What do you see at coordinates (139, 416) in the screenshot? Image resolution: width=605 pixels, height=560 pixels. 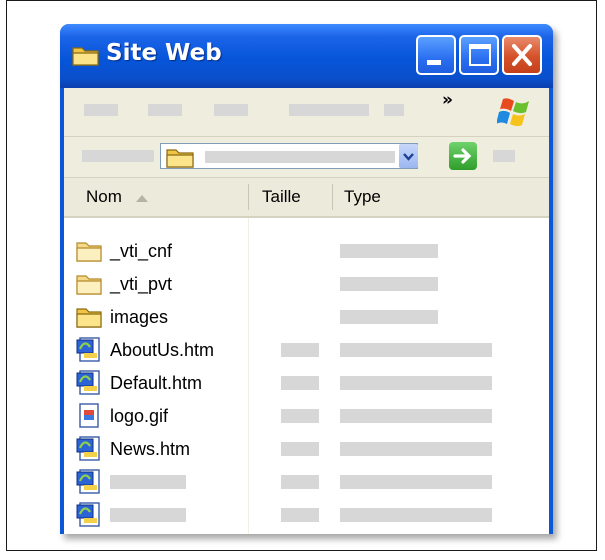 I see `file-name: logo.gif` at bounding box center [139, 416].